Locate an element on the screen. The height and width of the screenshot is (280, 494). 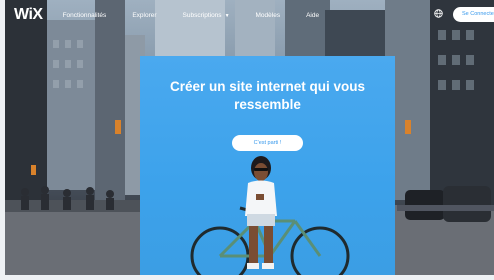
woman-with-bicycle-image is located at coordinates (270, 215).